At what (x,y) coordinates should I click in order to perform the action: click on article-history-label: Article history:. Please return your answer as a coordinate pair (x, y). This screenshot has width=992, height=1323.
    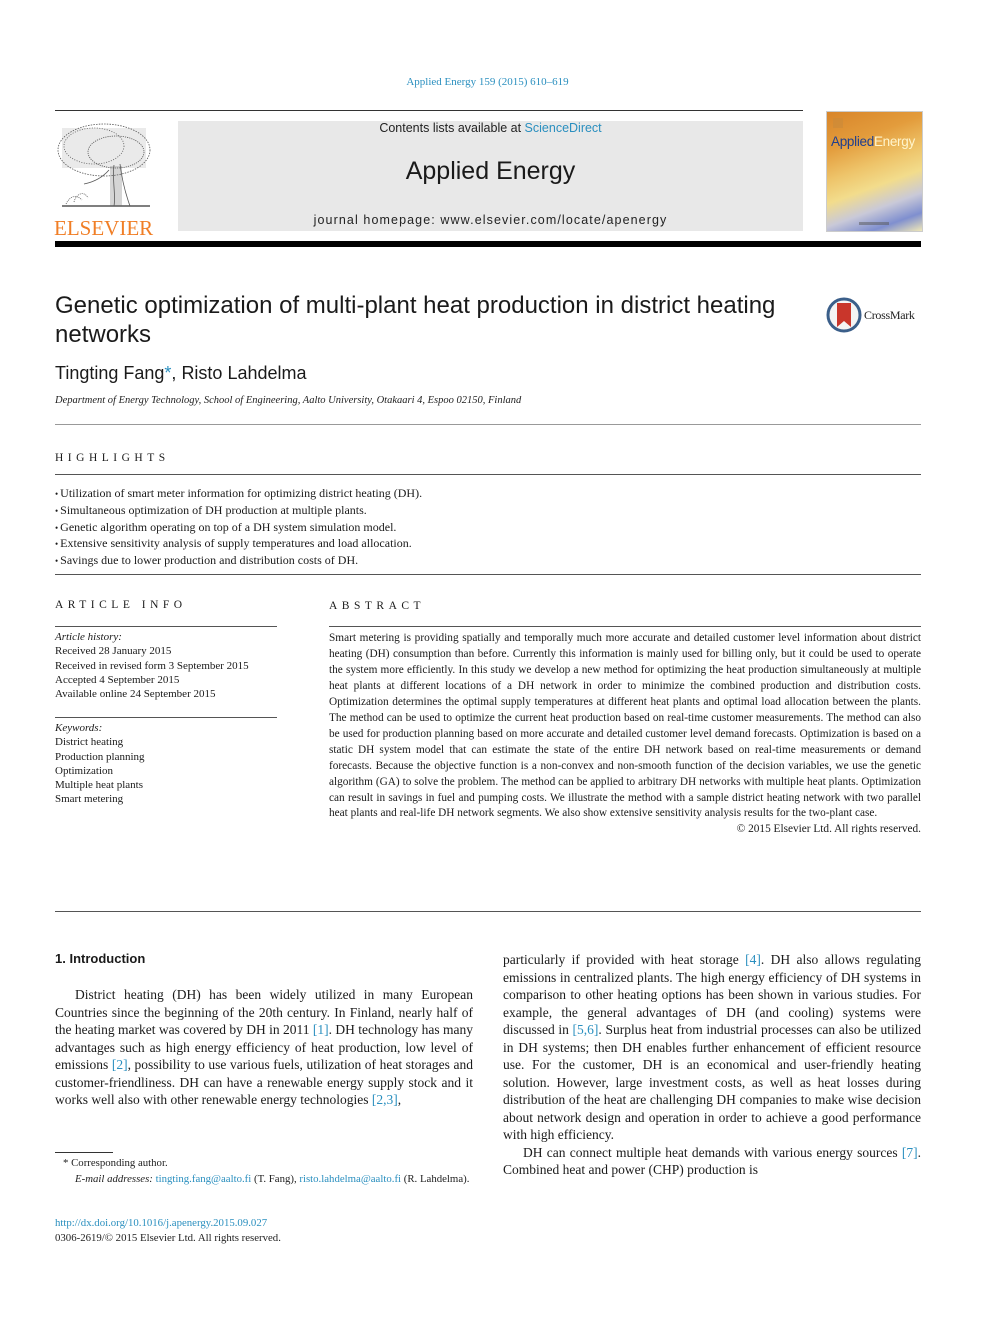
    Looking at the image, I should click on (88, 637).